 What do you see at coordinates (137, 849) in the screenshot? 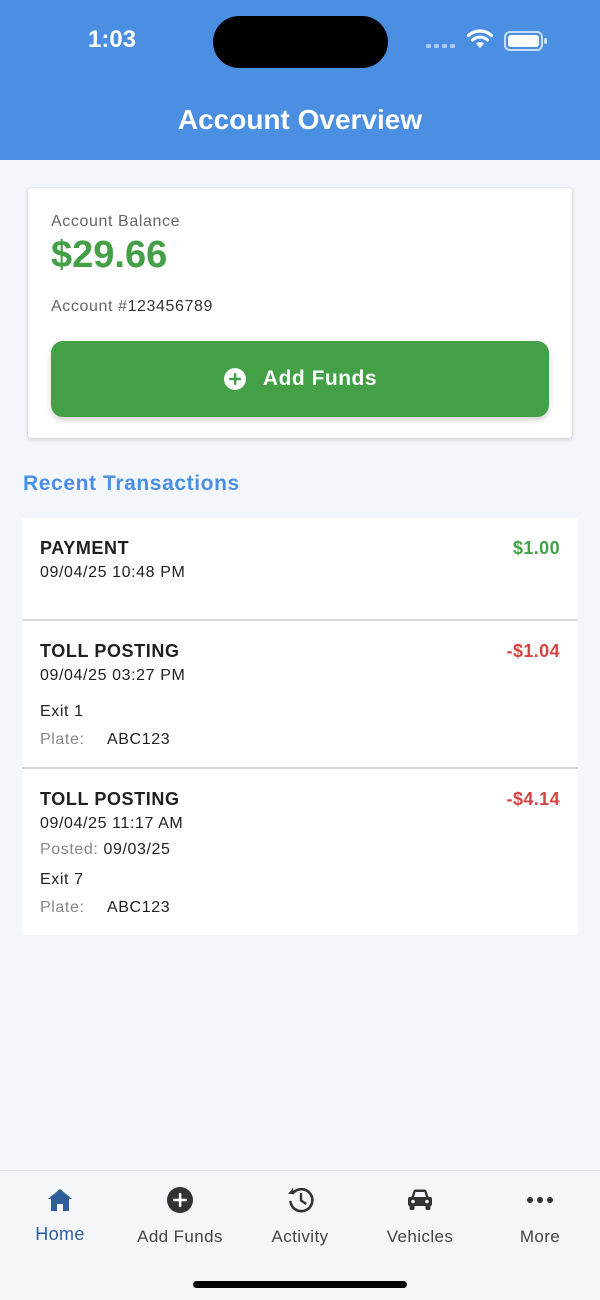
I see `posted-value: 09/03/25` at bounding box center [137, 849].